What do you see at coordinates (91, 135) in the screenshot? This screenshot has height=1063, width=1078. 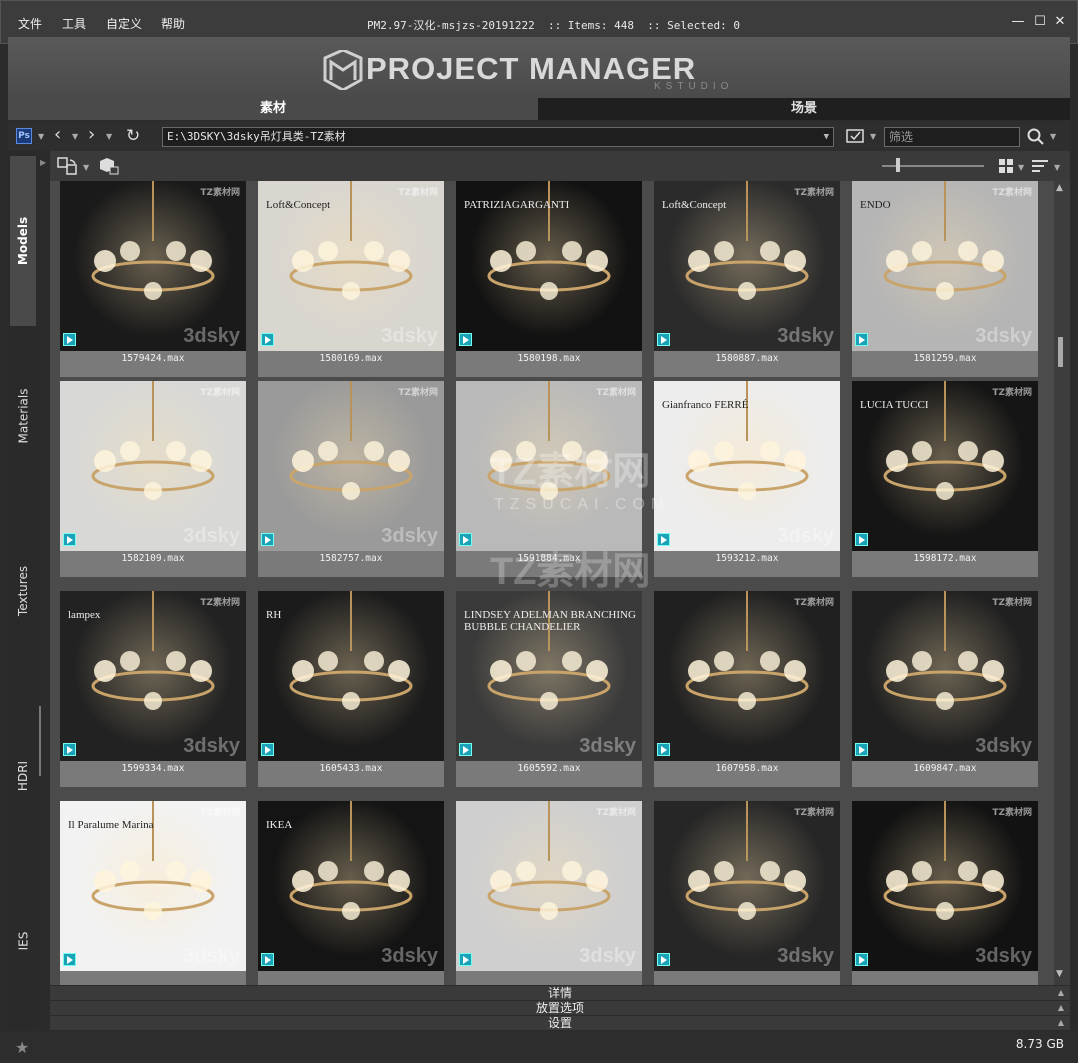 I see `forward-icon: ›` at bounding box center [91, 135].